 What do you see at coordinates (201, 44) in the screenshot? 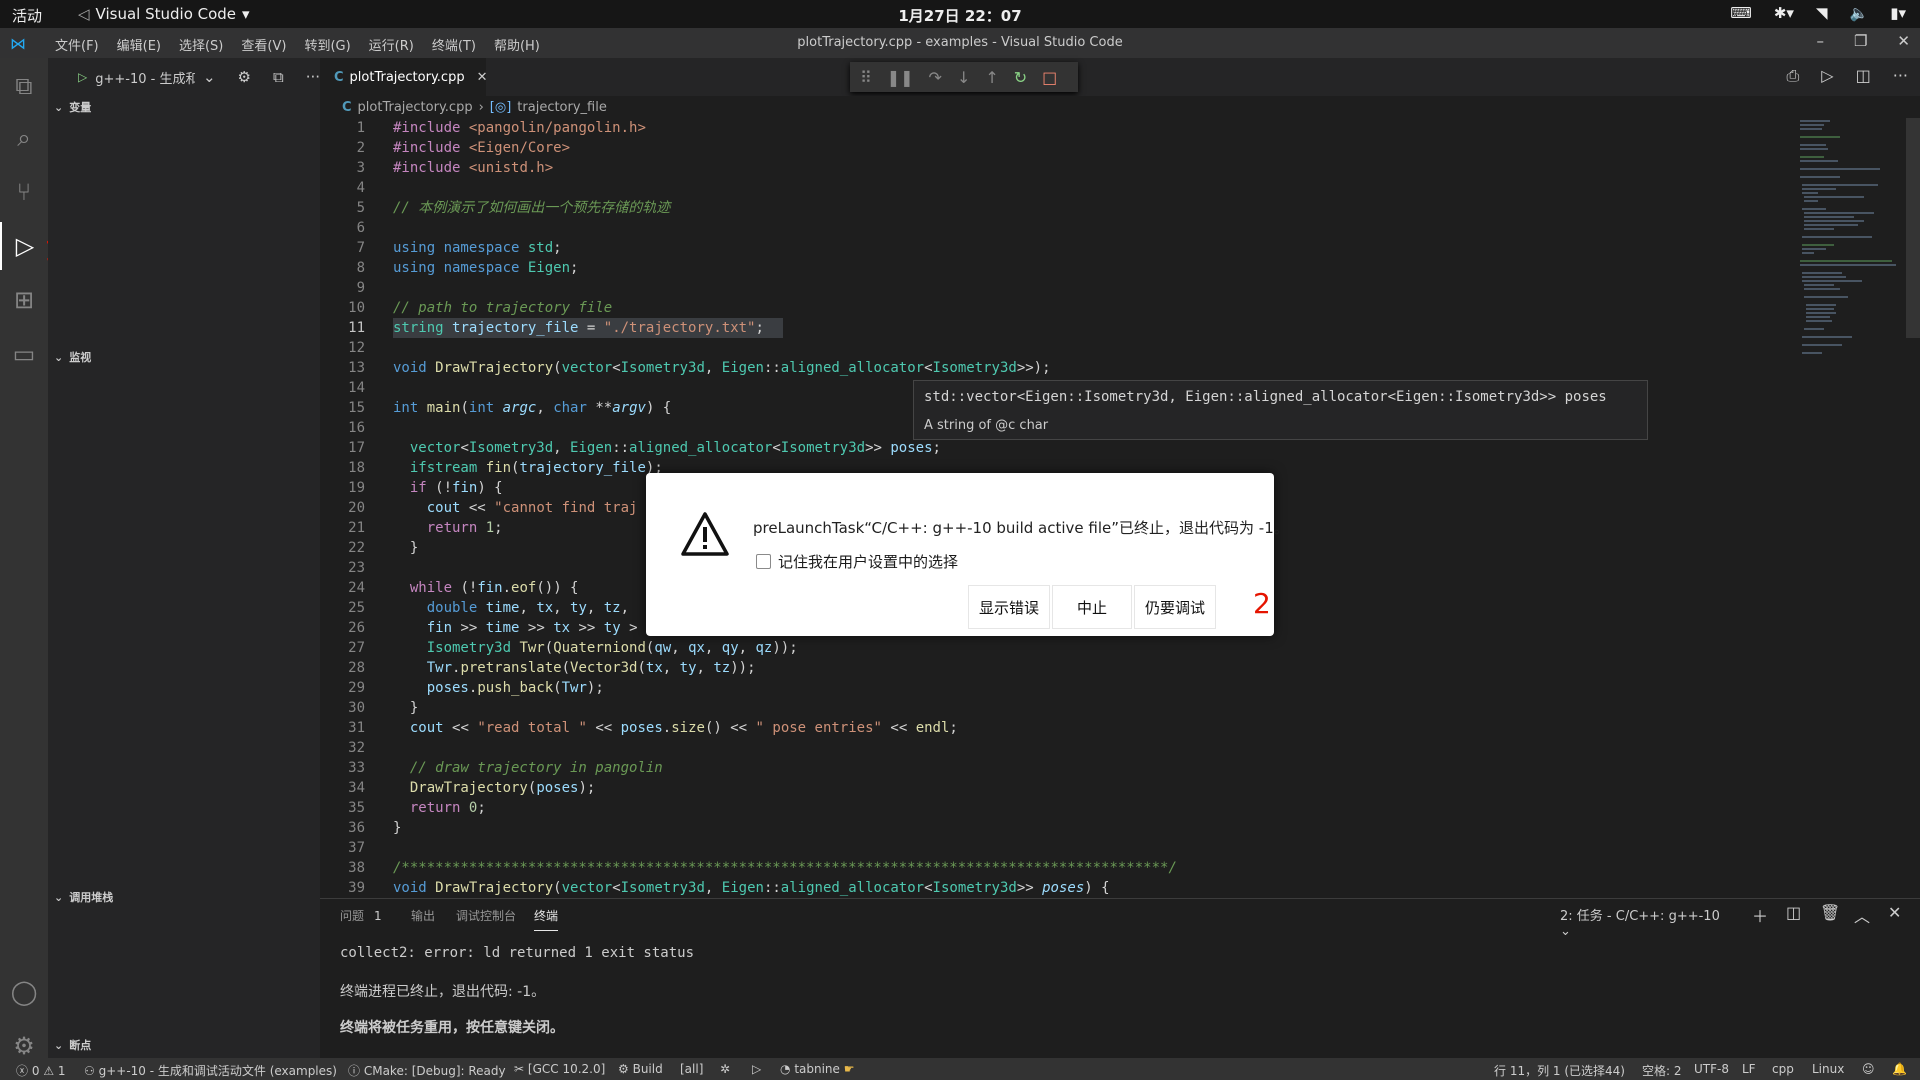
I see `menu-selection: 选择(S)` at bounding box center [201, 44].